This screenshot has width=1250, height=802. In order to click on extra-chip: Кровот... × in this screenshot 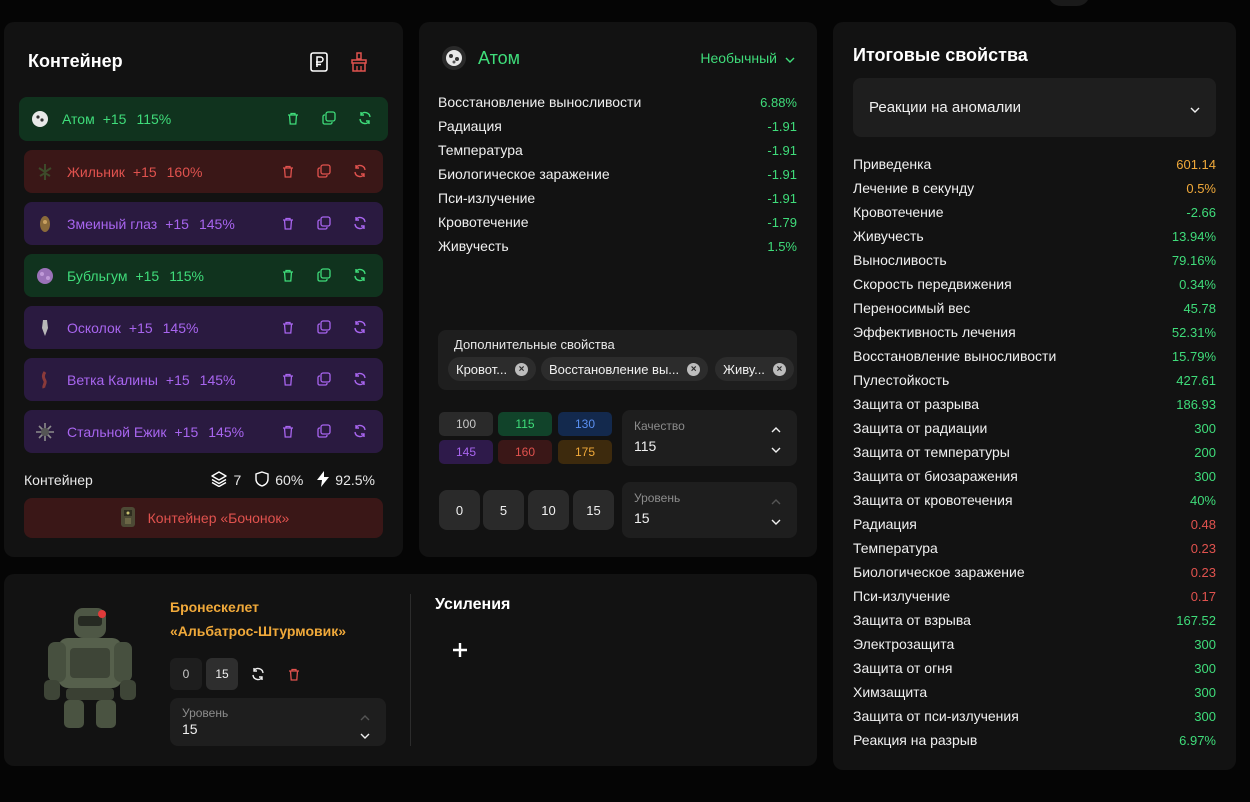, I will do `click(492, 369)`.